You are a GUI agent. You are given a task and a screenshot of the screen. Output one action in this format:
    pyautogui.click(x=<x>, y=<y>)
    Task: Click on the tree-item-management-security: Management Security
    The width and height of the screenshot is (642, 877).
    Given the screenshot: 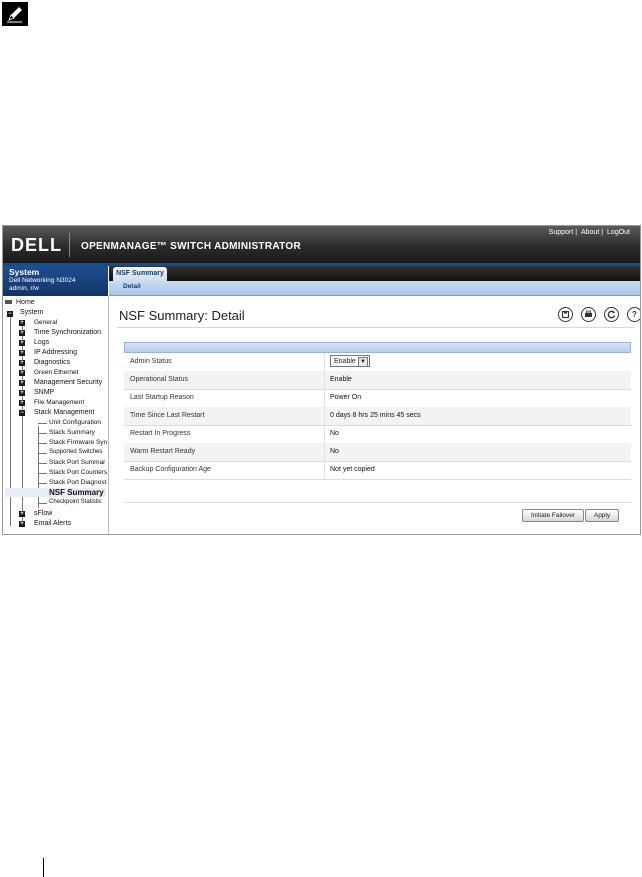 What is the action you would take?
    pyautogui.click(x=68, y=382)
    